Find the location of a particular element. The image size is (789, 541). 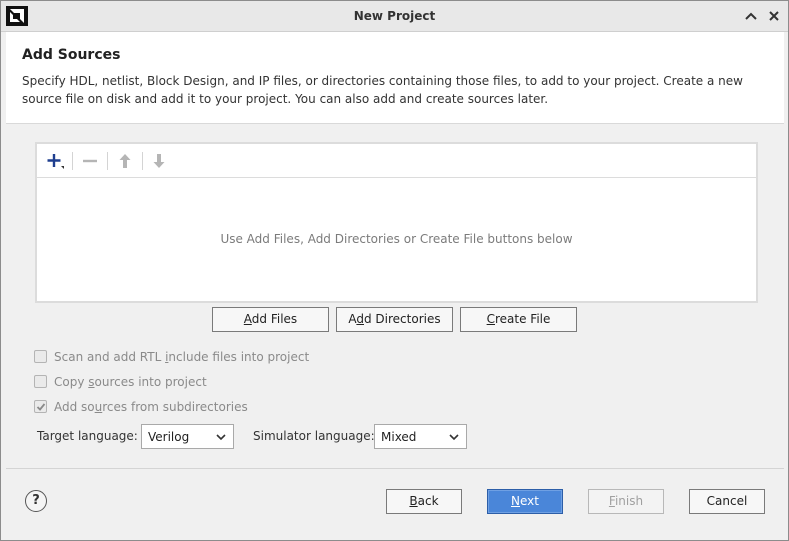

add-files-button: Add Files is located at coordinates (270, 319).